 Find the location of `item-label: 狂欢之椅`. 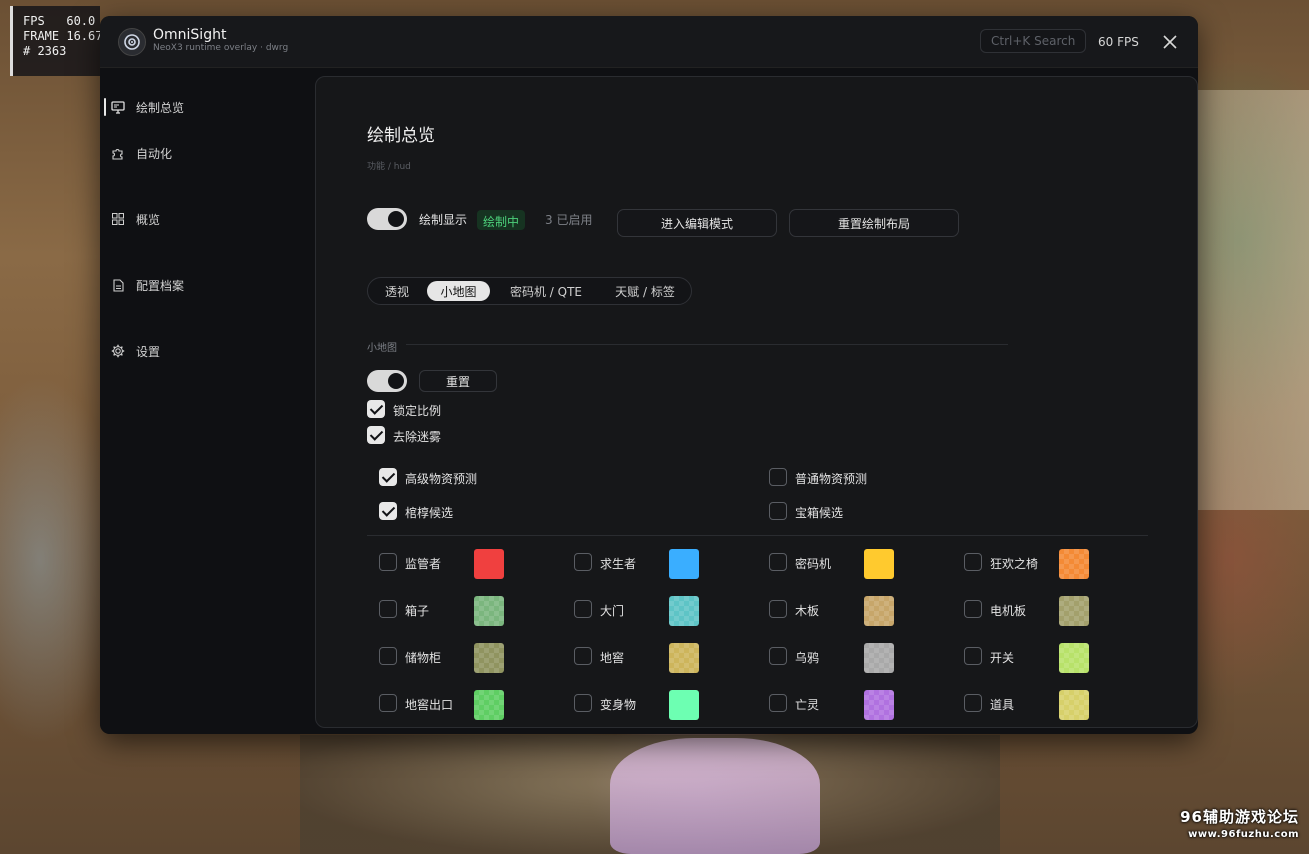

item-label: 狂欢之椅 is located at coordinates (1014, 564).